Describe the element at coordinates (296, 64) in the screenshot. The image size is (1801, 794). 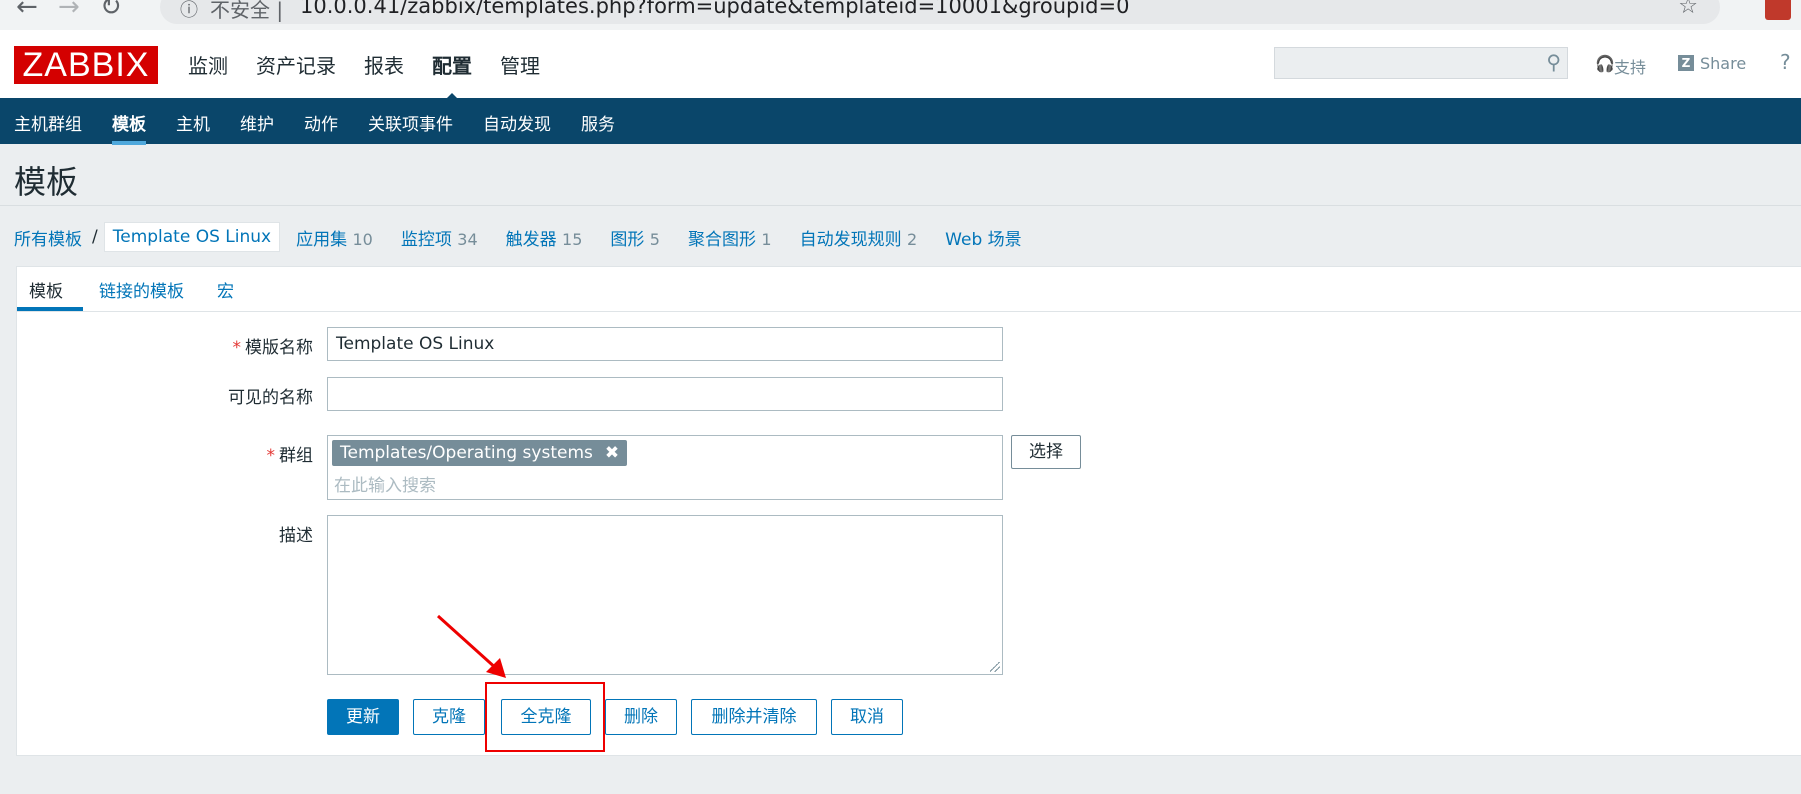
I see `menu-inventory: 资产记录` at that location.